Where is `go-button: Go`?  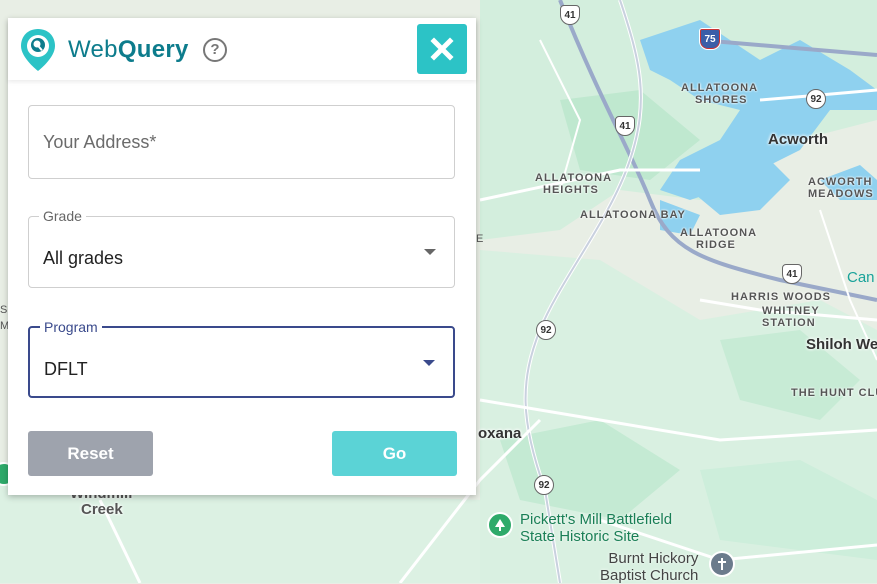 go-button: Go is located at coordinates (394, 453).